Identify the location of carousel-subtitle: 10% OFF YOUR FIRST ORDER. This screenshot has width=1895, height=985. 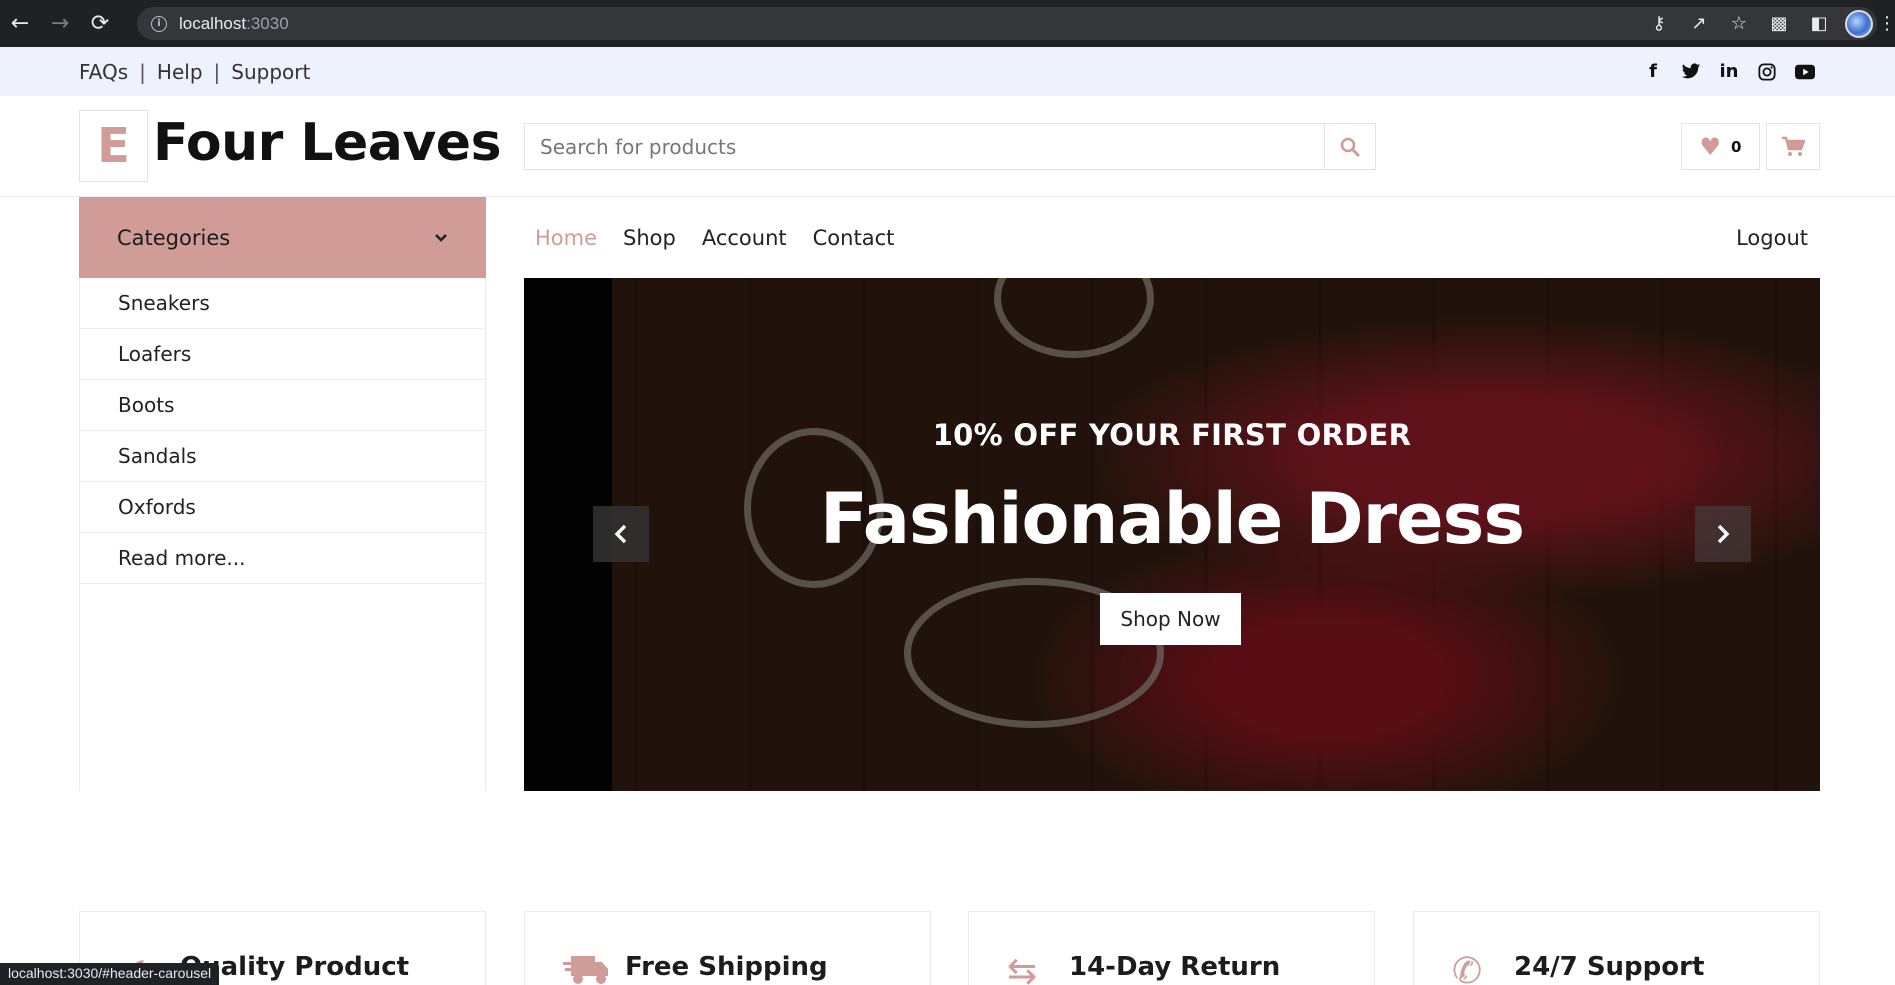
(1172, 435).